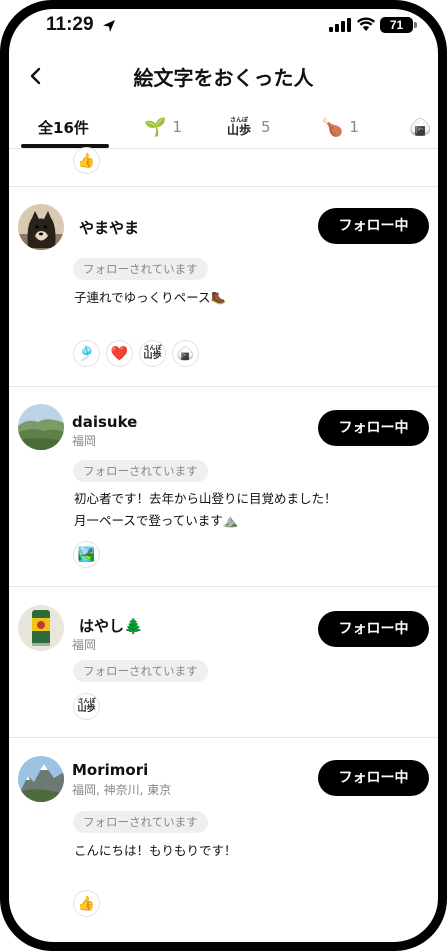 This screenshot has height=951, width=447. What do you see at coordinates (70, 24) in the screenshot?
I see `status-time: 11:29` at bounding box center [70, 24].